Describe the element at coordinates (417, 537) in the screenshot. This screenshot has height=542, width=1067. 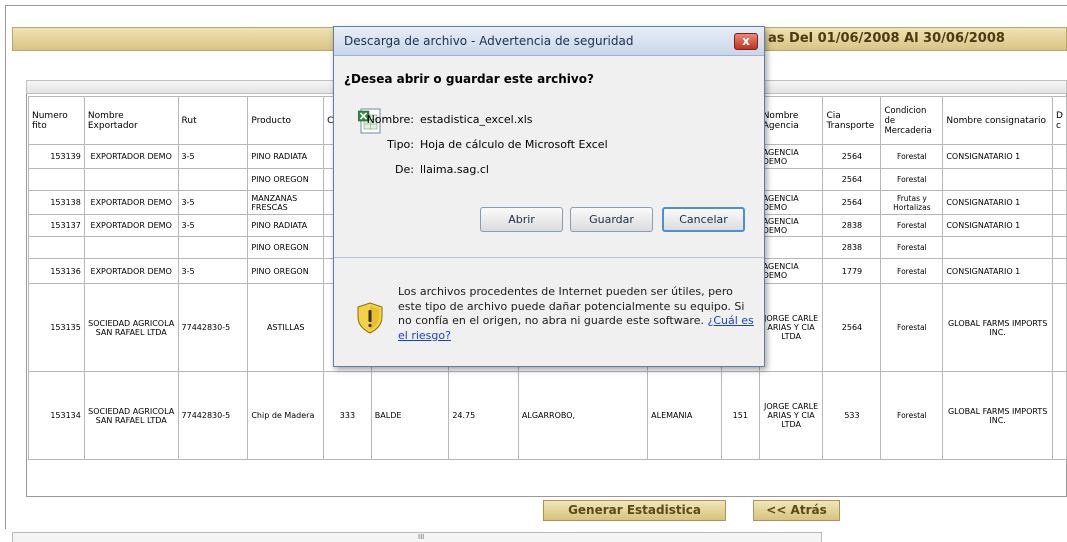
I see `horizontal-scrollbar: III` at that location.